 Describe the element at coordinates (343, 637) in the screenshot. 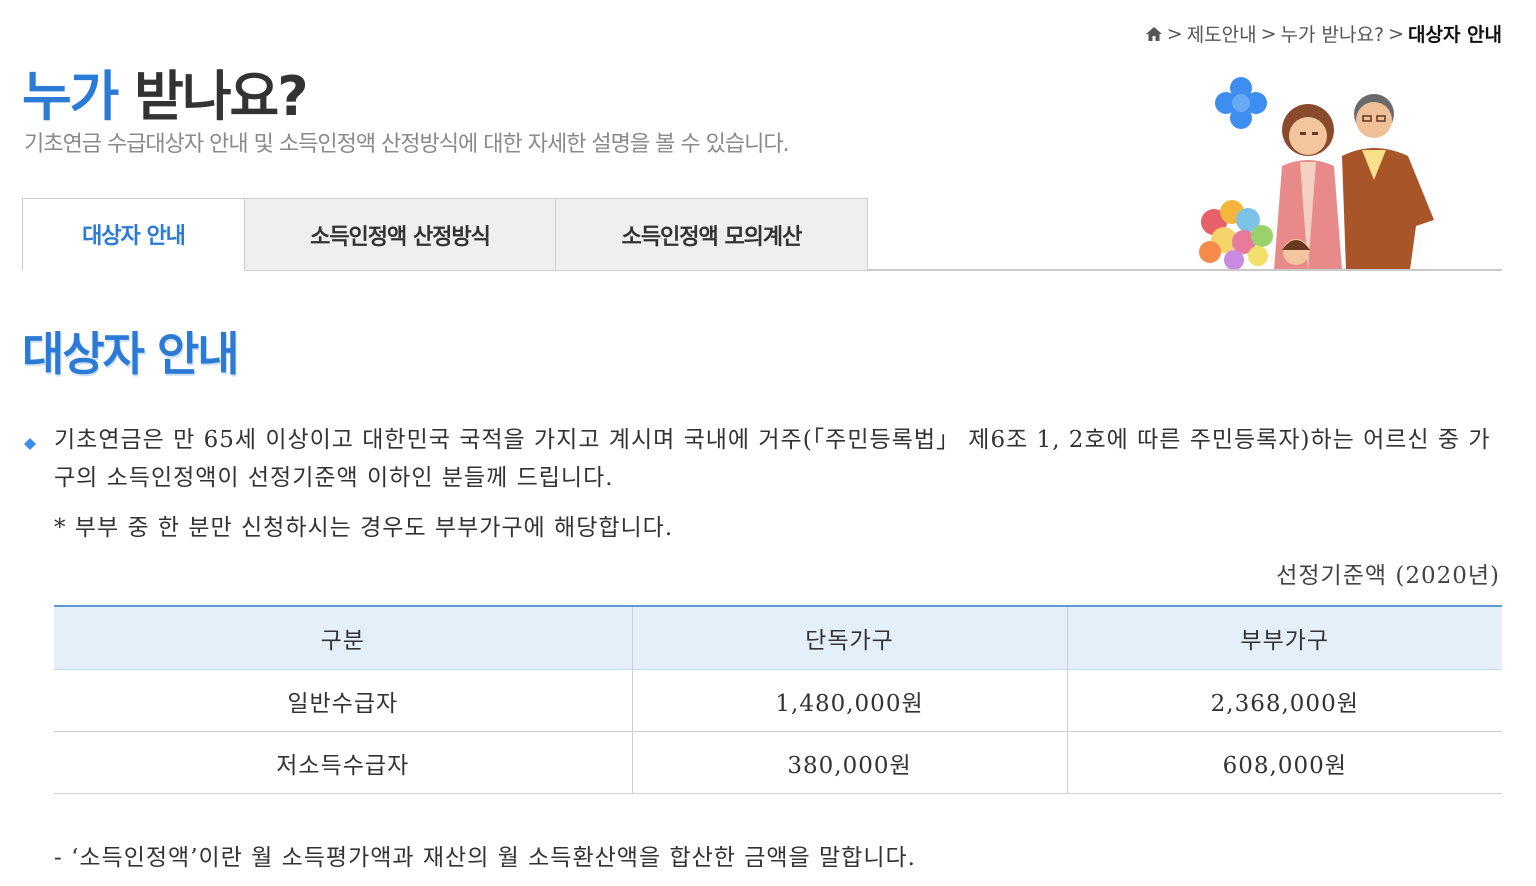

I see `table-header-category: 구분` at that location.